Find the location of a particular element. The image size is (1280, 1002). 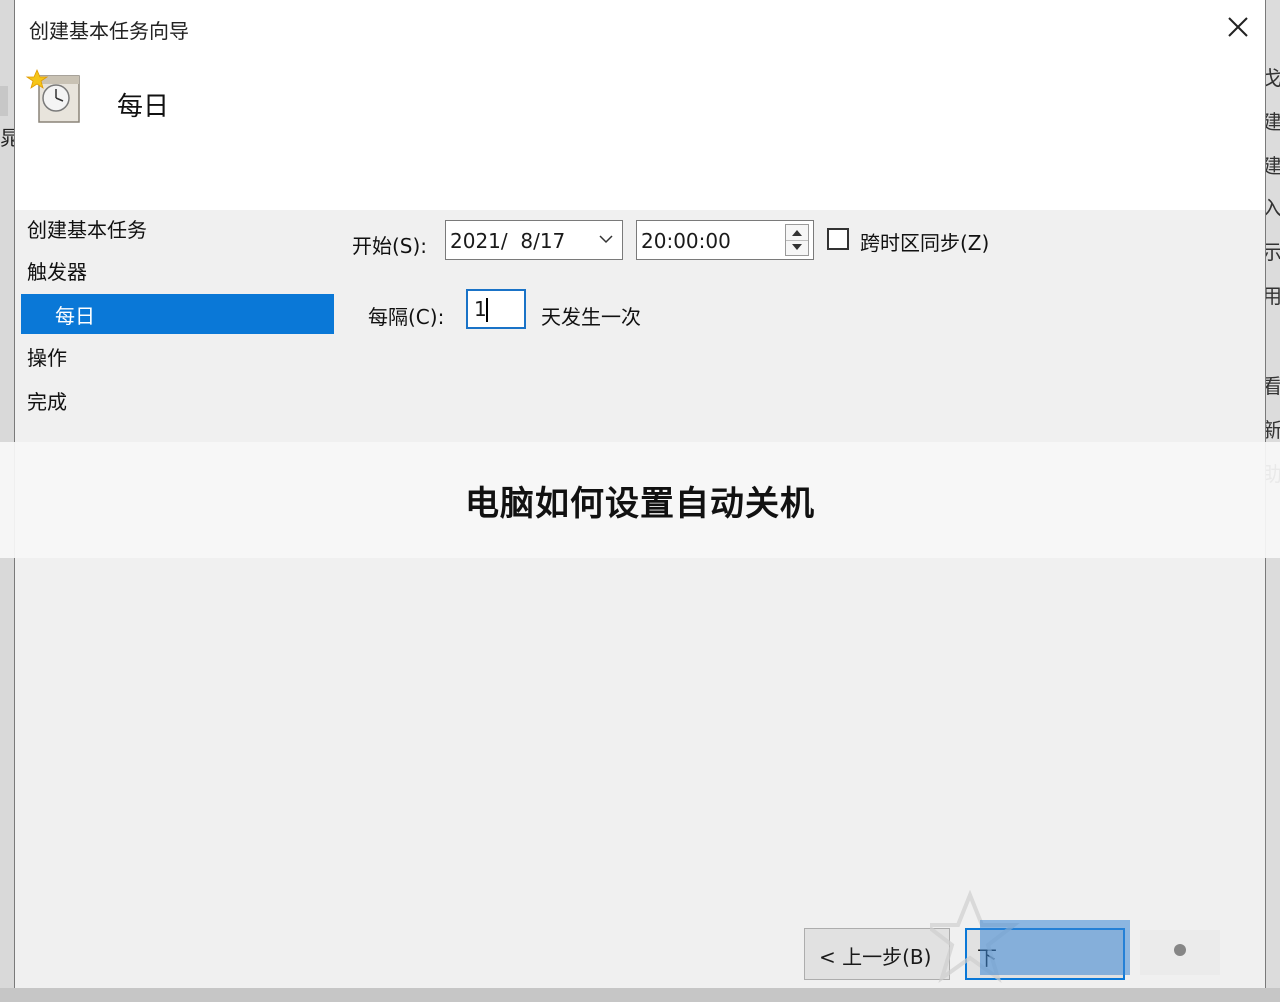

start-date-picker: 2021/ 8/17 is located at coordinates (534, 240).